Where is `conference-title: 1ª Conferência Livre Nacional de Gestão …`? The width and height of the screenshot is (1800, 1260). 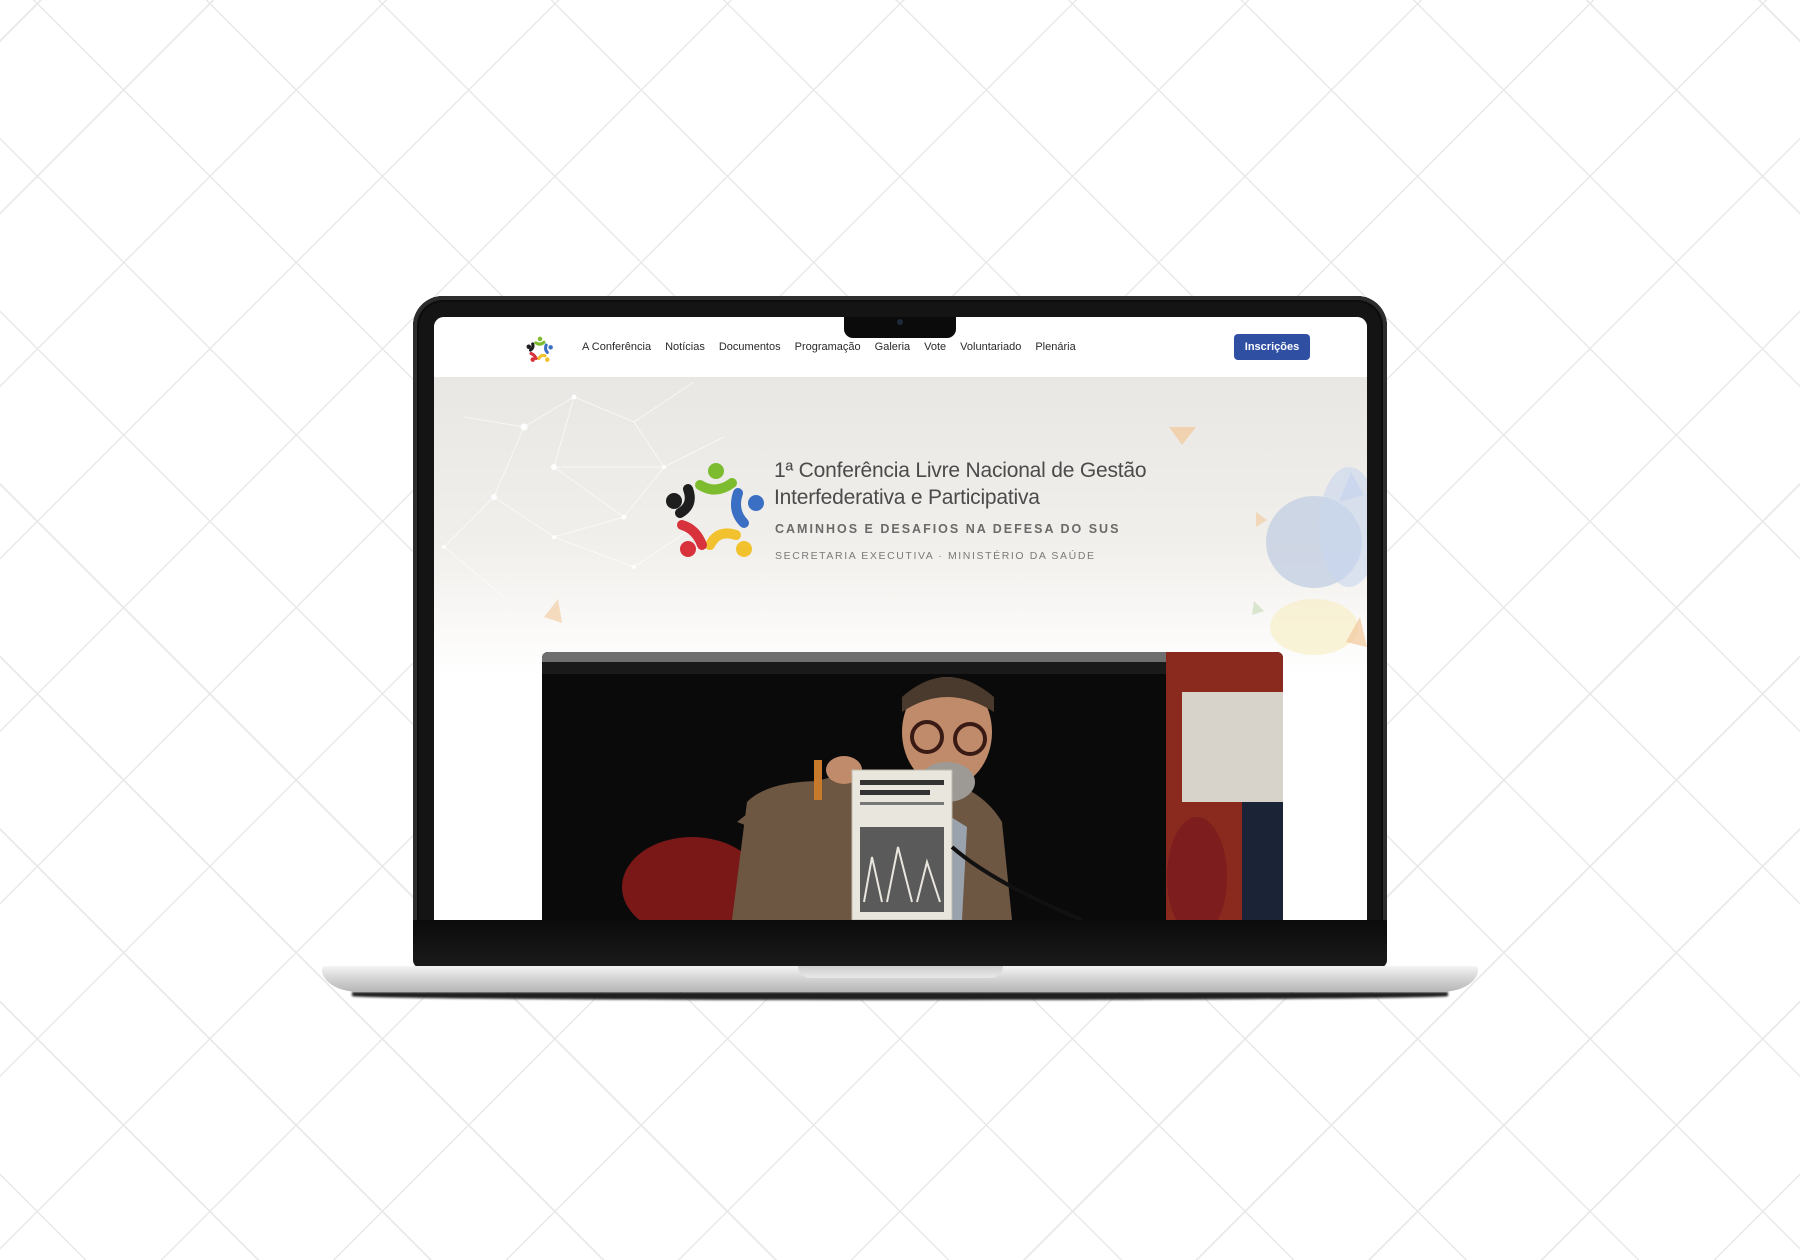
conference-title: 1ª Conferência Livre Nacional de Gestão … is located at coordinates (984, 484).